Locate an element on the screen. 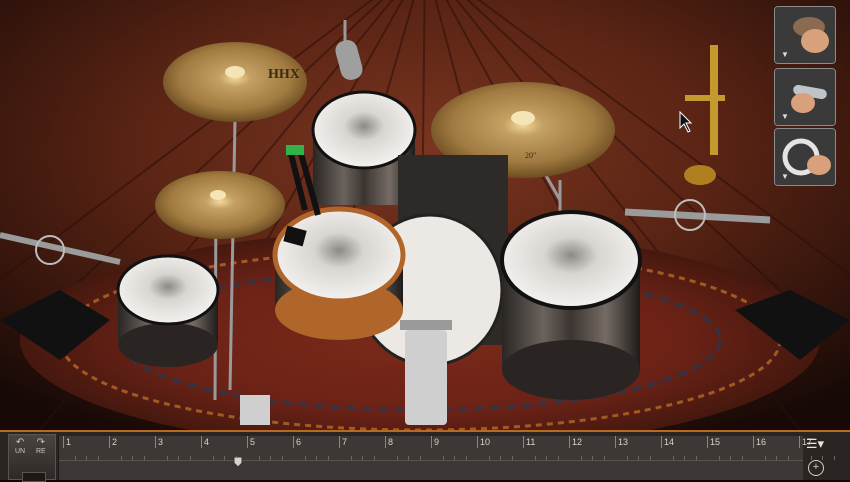 The image size is (850, 482). redo-icon: ↷ is located at coordinates (41, 442).